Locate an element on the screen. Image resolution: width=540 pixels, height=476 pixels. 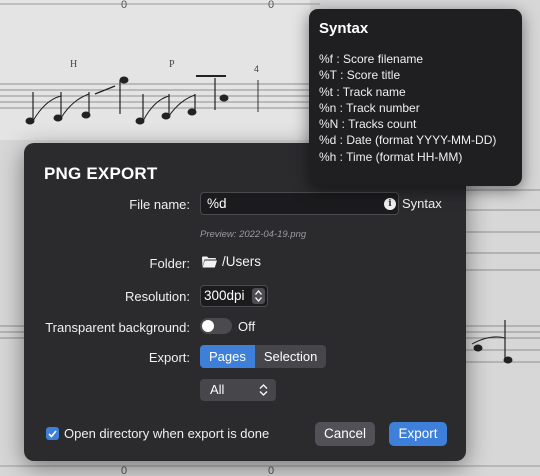
open-directory-option: Open directory when export is done is located at coordinates (157, 433).